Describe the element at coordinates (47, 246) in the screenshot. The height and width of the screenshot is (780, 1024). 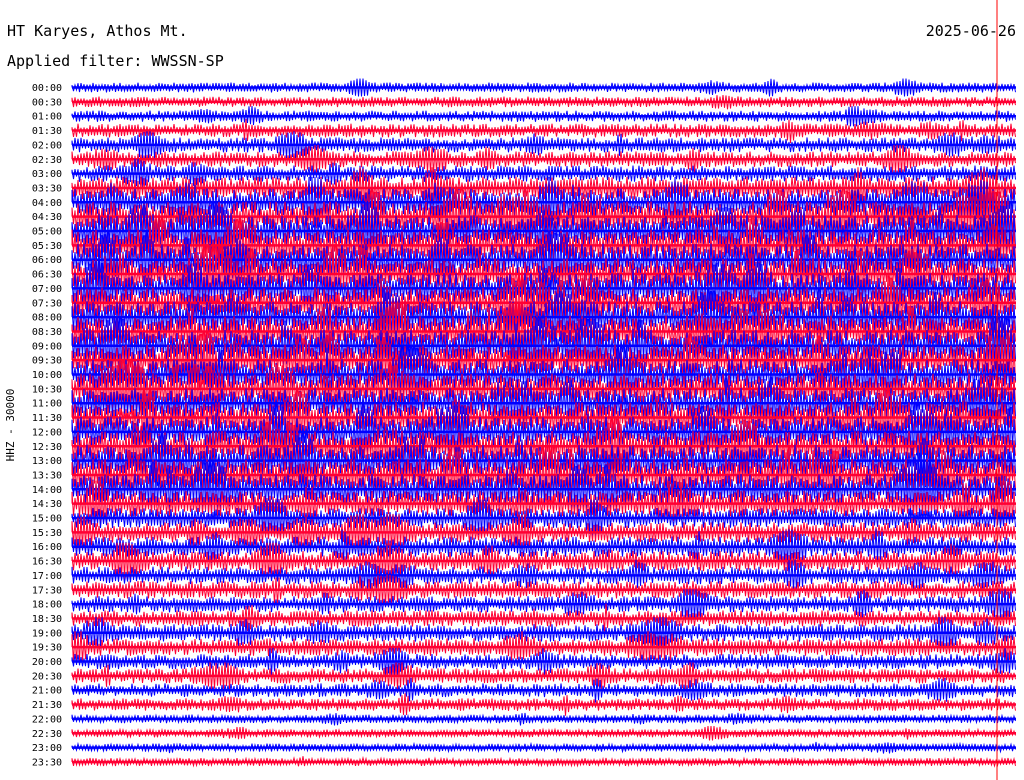
I see `time-label: 05:30` at that location.